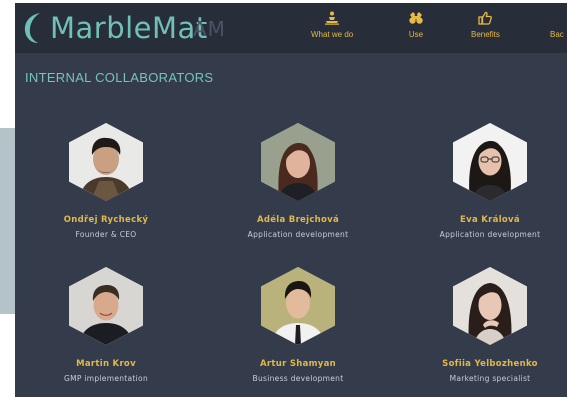  What do you see at coordinates (105, 378) in the screenshot?
I see `member-role: GMP implementation` at bounding box center [105, 378].